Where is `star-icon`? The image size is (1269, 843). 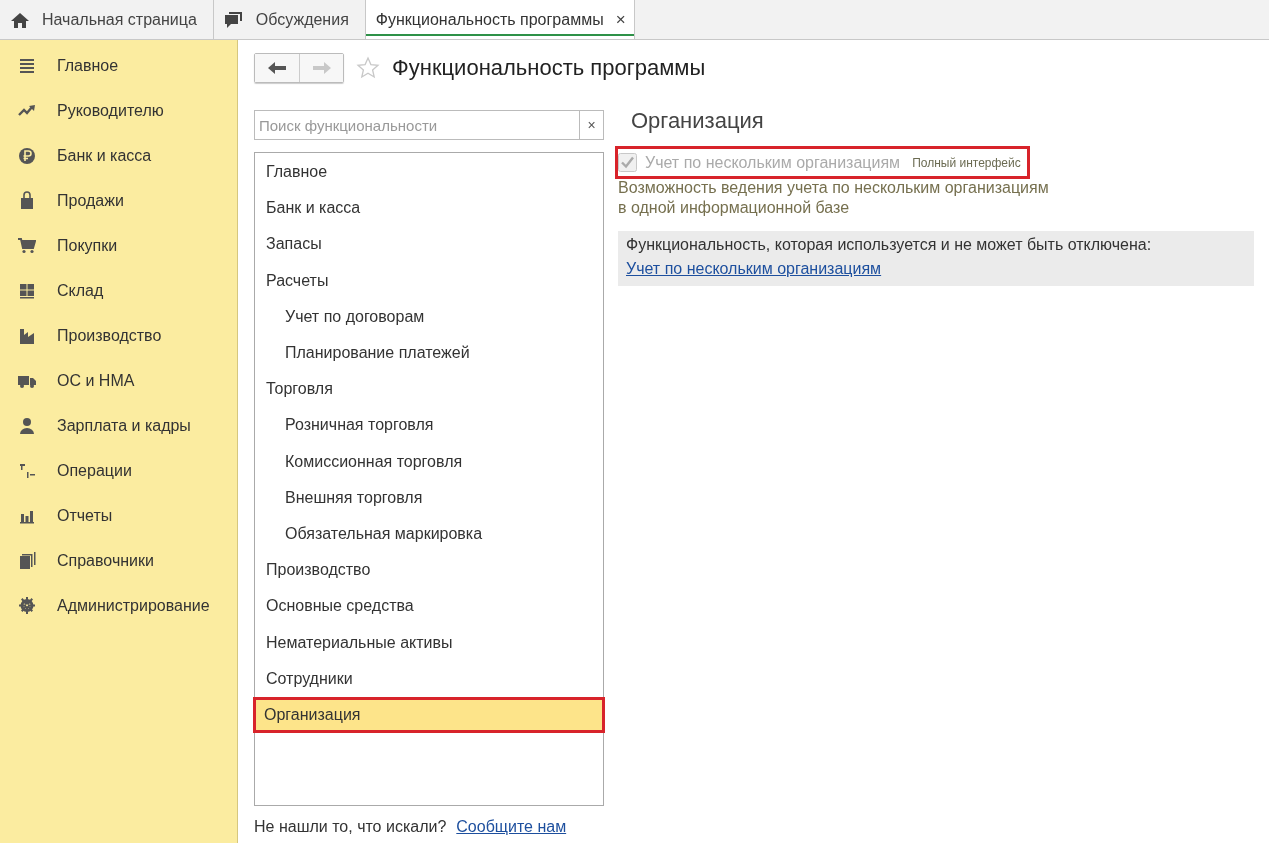 star-icon is located at coordinates (368, 68).